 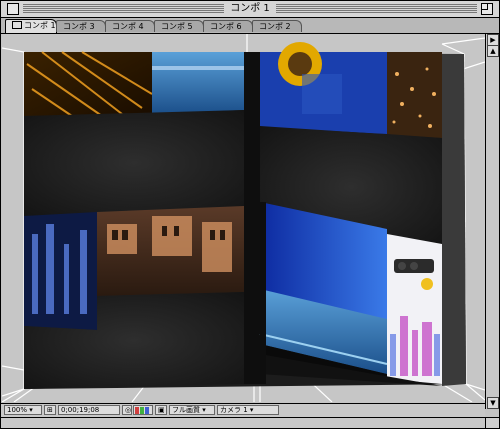 What do you see at coordinates (228, 26) in the screenshot?
I see `tab-comp-6: コンポ 6` at bounding box center [228, 26].